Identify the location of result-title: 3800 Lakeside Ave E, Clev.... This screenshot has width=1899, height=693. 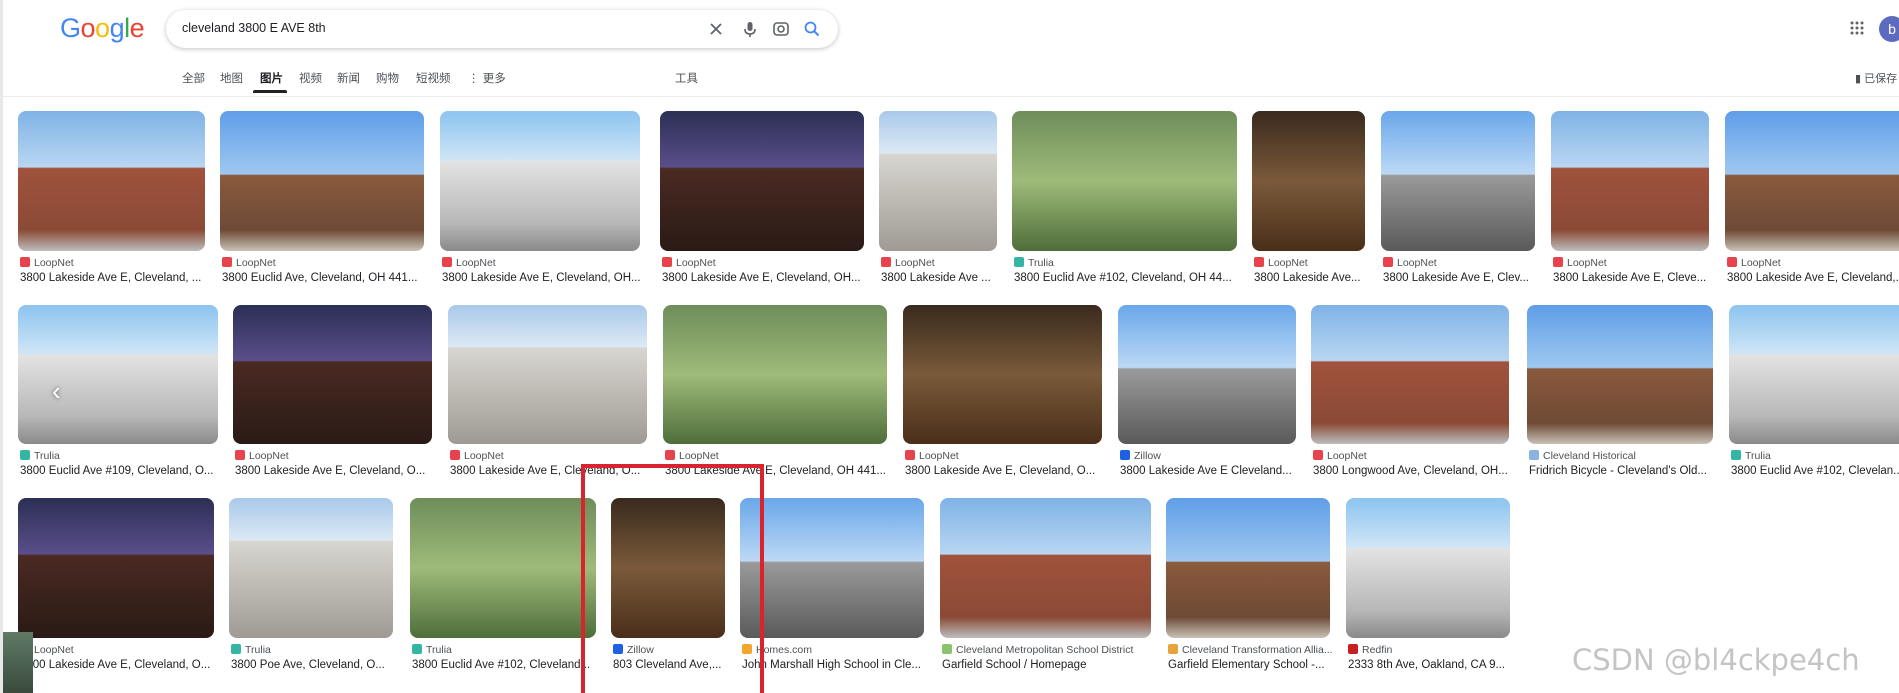
(1456, 278).